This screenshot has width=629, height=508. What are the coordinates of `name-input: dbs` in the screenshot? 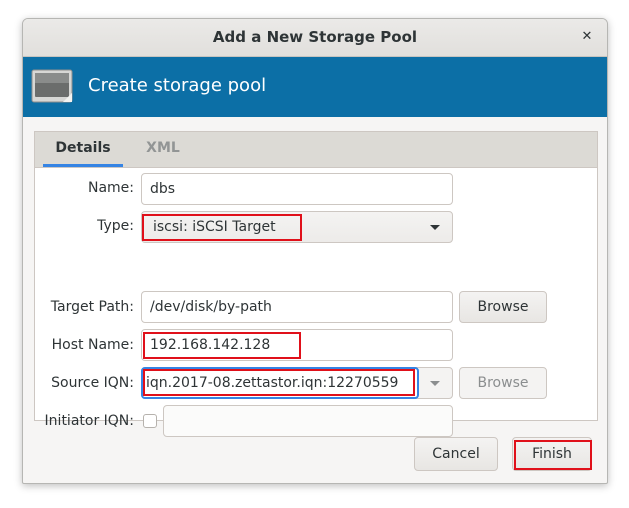 It's located at (297, 189).